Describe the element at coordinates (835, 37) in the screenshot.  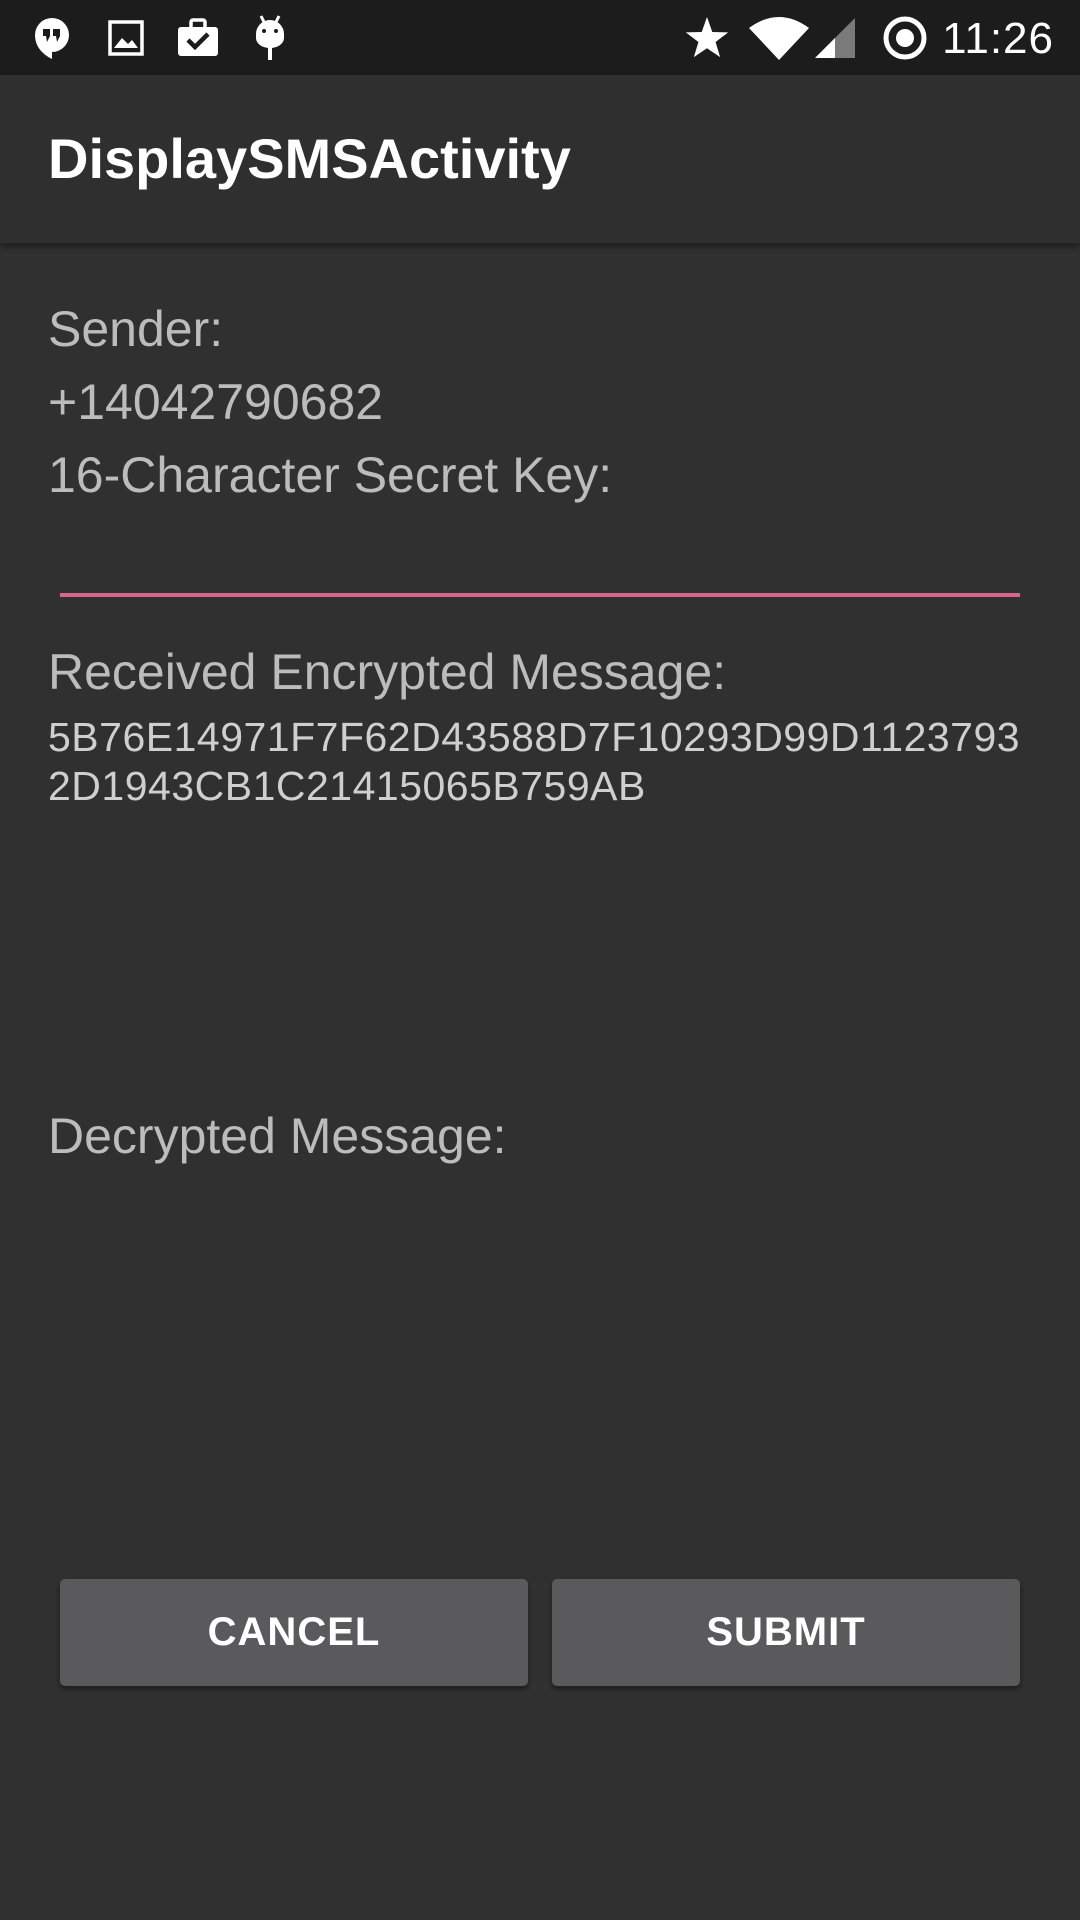
I see `cell-signal-icon` at that location.